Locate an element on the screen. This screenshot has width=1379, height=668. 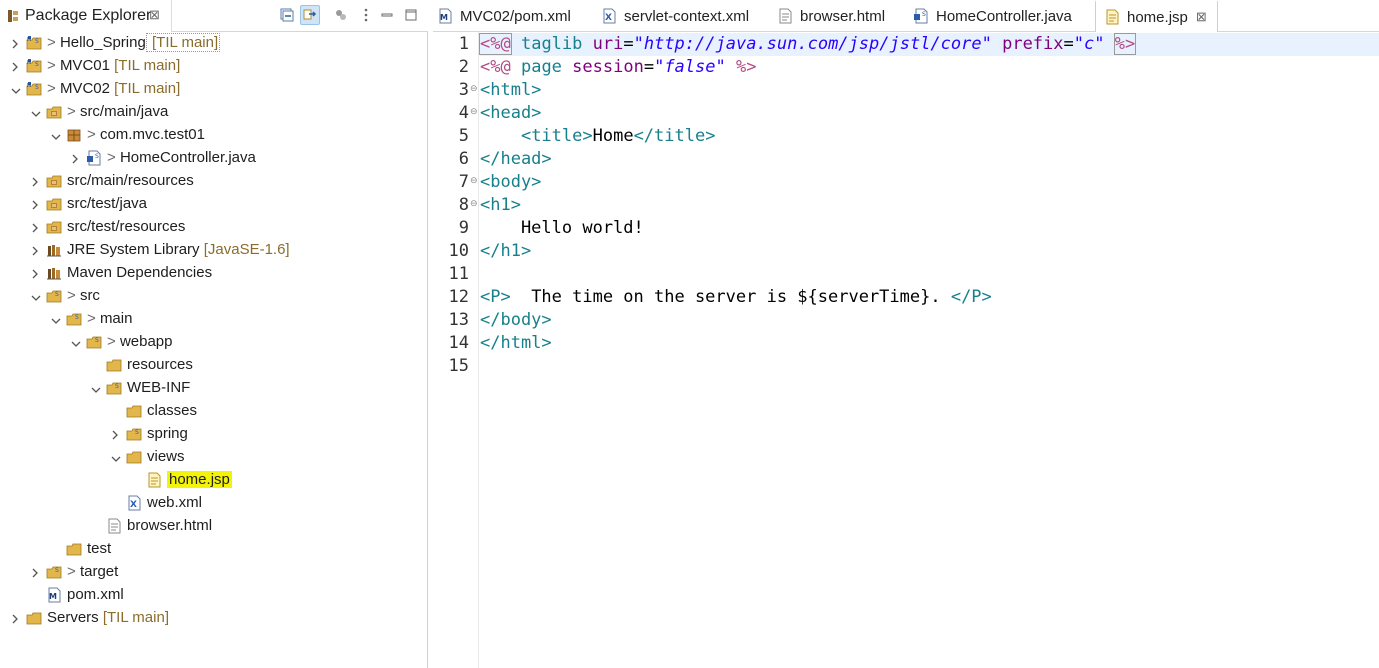
tab-label: browser.html is located at coordinates (843, 16).